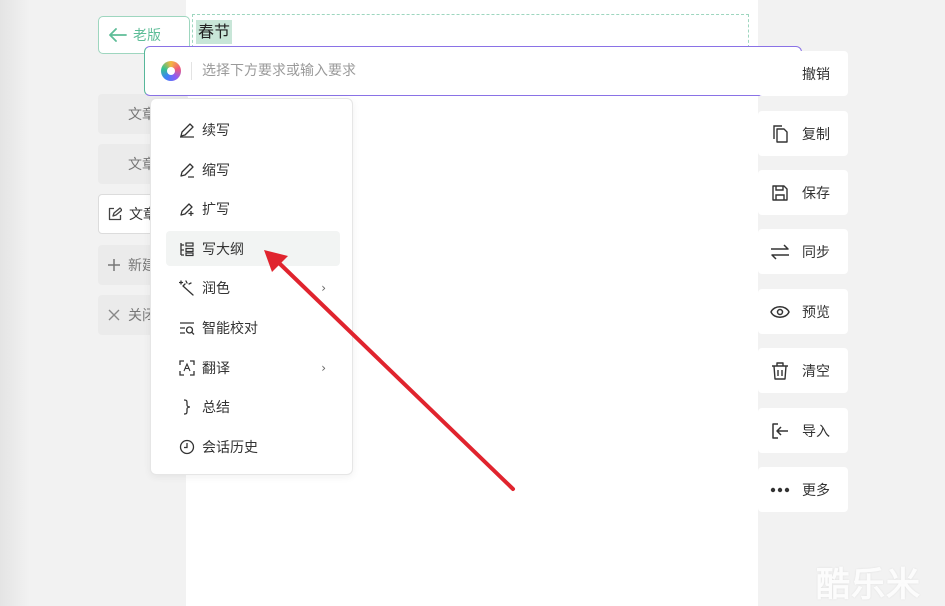 The width and height of the screenshot is (945, 606). I want to click on magic-wand-icon, so click(187, 288).